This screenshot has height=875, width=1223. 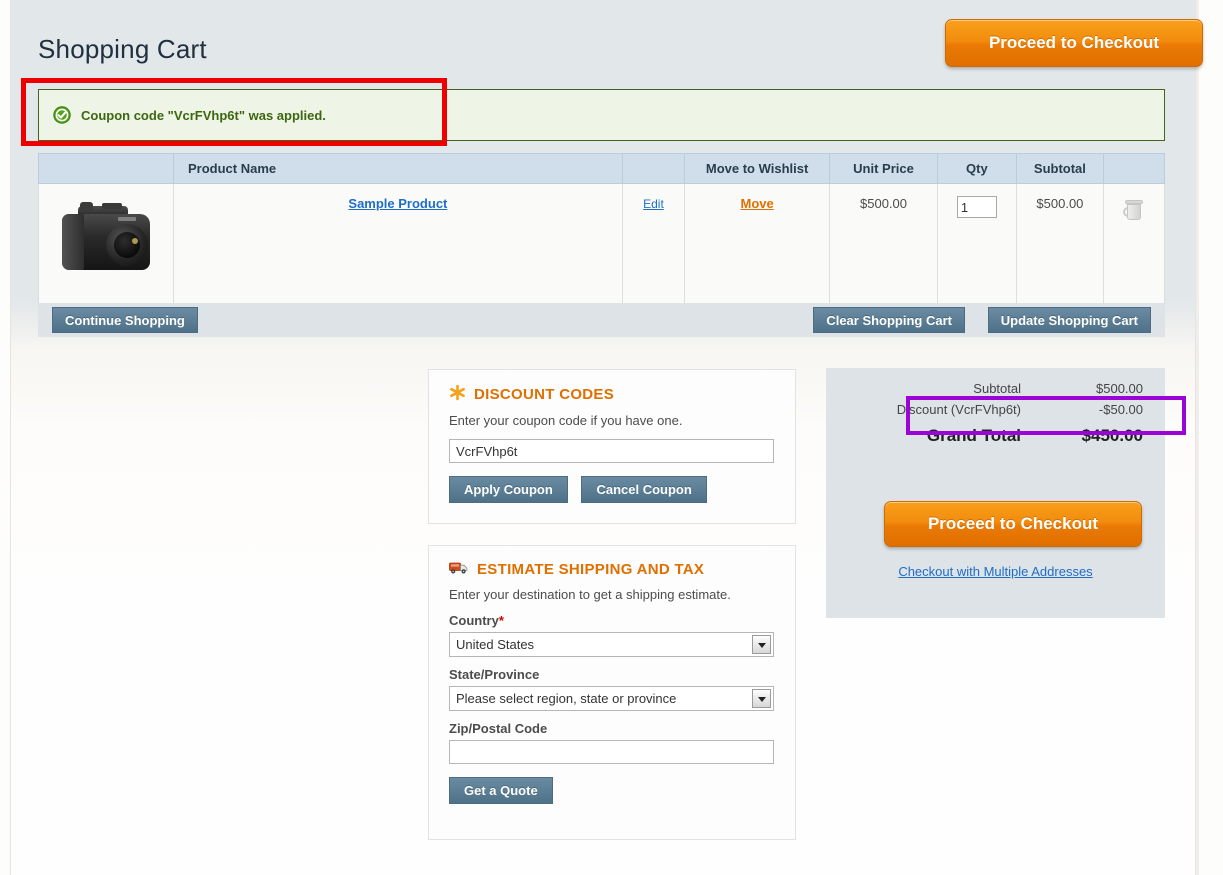 What do you see at coordinates (756, 203) in the screenshot?
I see `move-to-wishlist-link: Move` at bounding box center [756, 203].